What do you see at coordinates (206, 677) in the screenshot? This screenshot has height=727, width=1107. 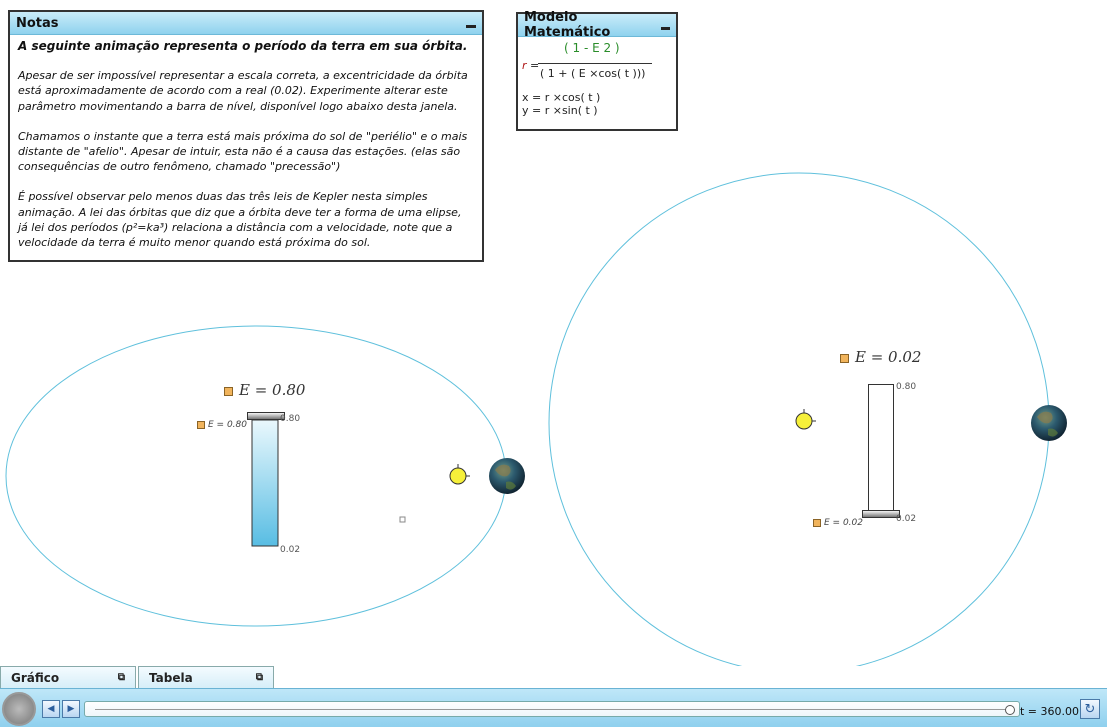 I see `tab-tabela: Tabela ⧉` at bounding box center [206, 677].